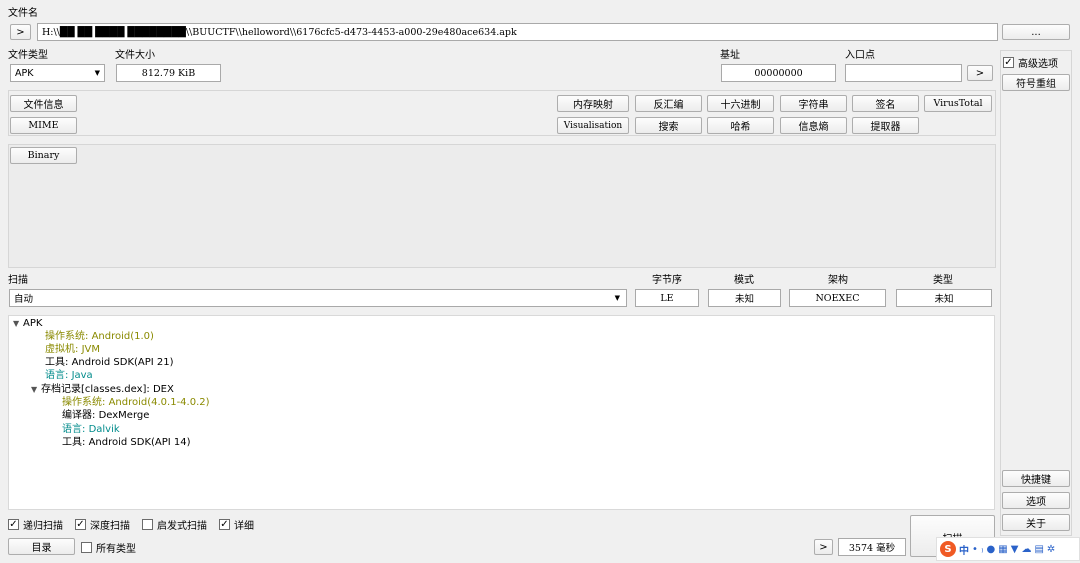 The width and height of the screenshot is (1080, 563). Describe the element at coordinates (744, 280) in the screenshot. I see `mode-label: 模式` at that location.